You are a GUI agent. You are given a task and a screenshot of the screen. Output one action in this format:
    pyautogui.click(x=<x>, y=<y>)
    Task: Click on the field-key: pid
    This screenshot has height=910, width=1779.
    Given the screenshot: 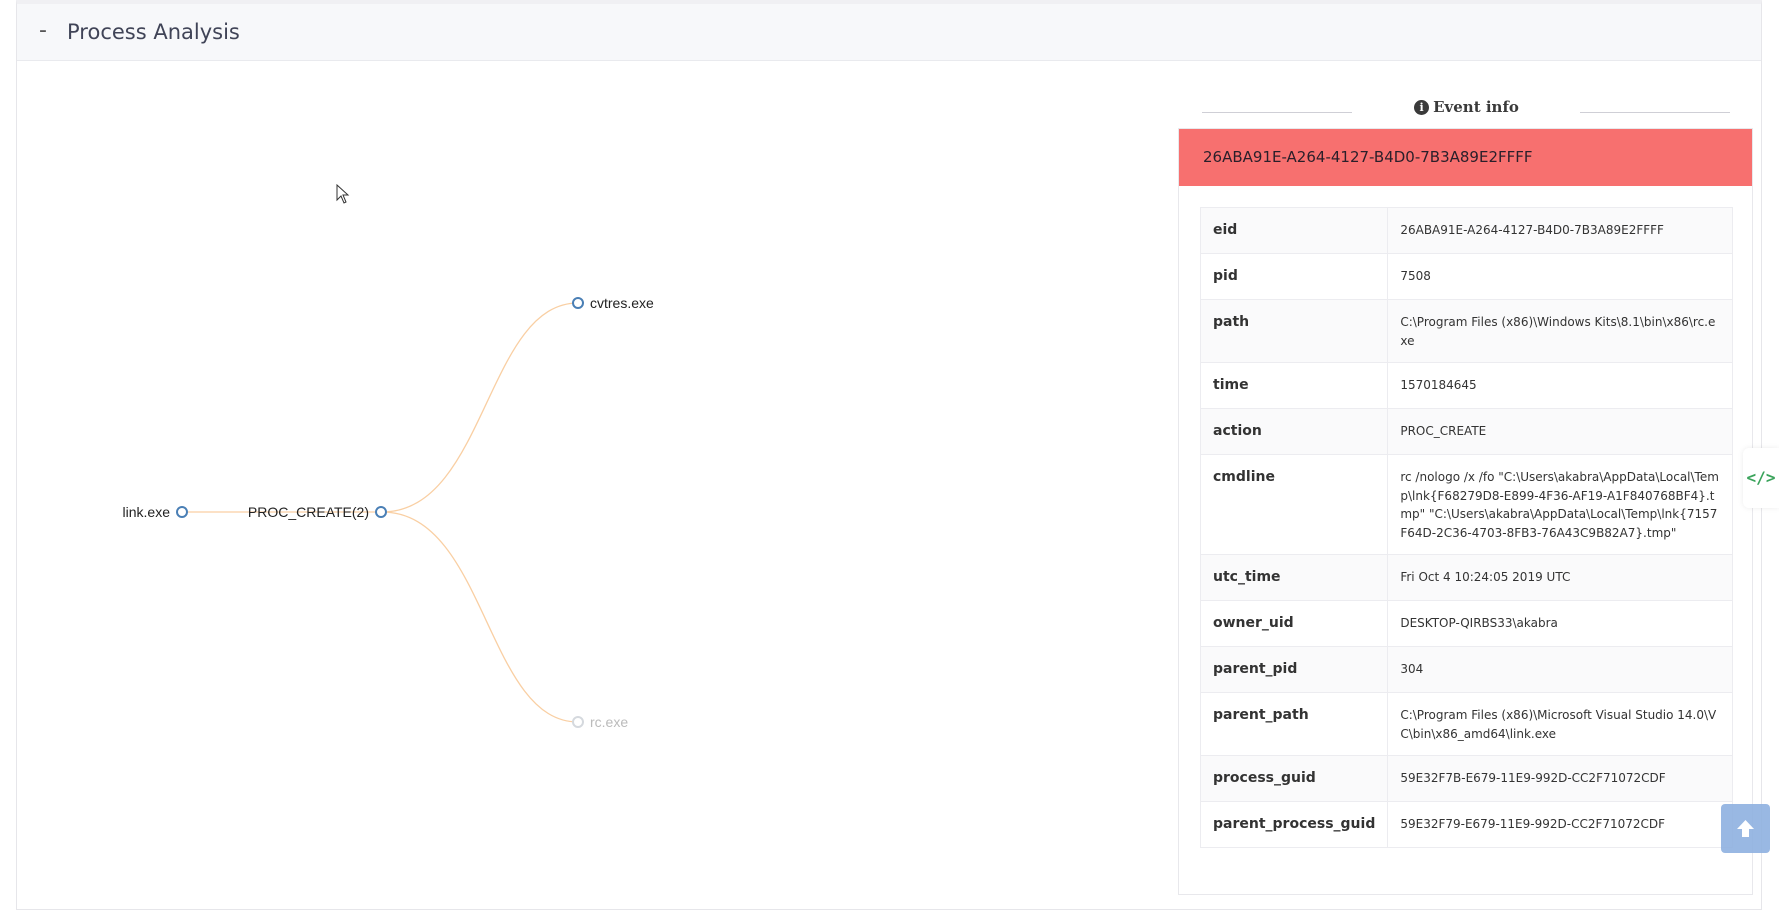 What is the action you would take?
    pyautogui.click(x=1294, y=276)
    